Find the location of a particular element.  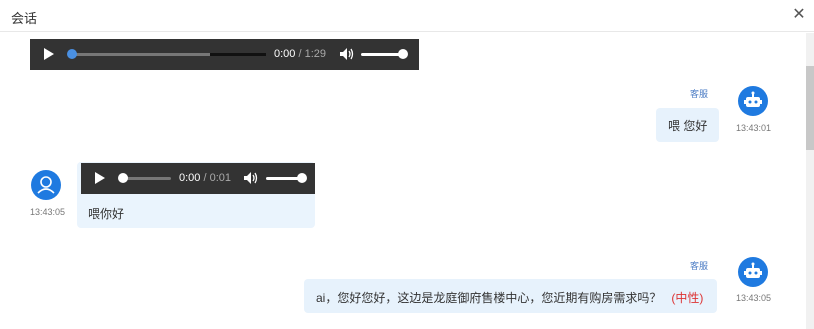

user-icon is located at coordinates (46, 185).